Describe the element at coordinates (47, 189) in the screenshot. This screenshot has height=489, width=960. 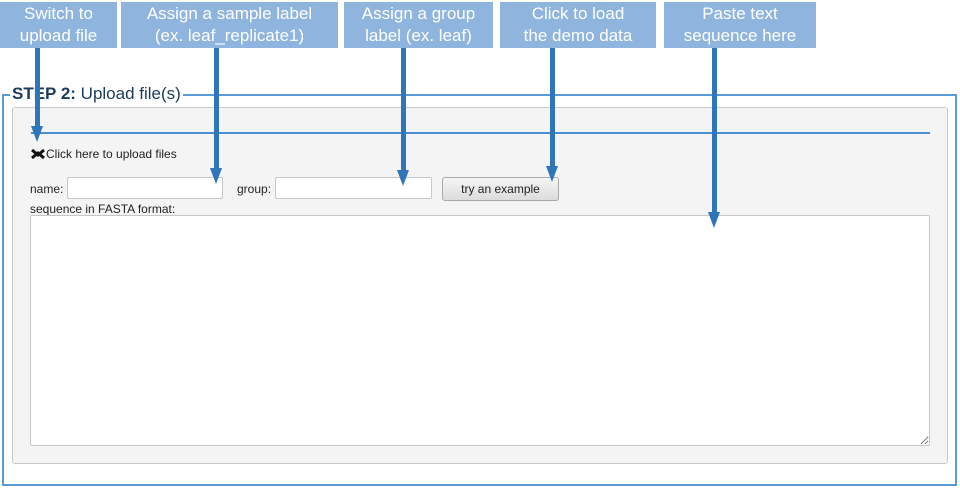
I see `name-label: name:` at that location.